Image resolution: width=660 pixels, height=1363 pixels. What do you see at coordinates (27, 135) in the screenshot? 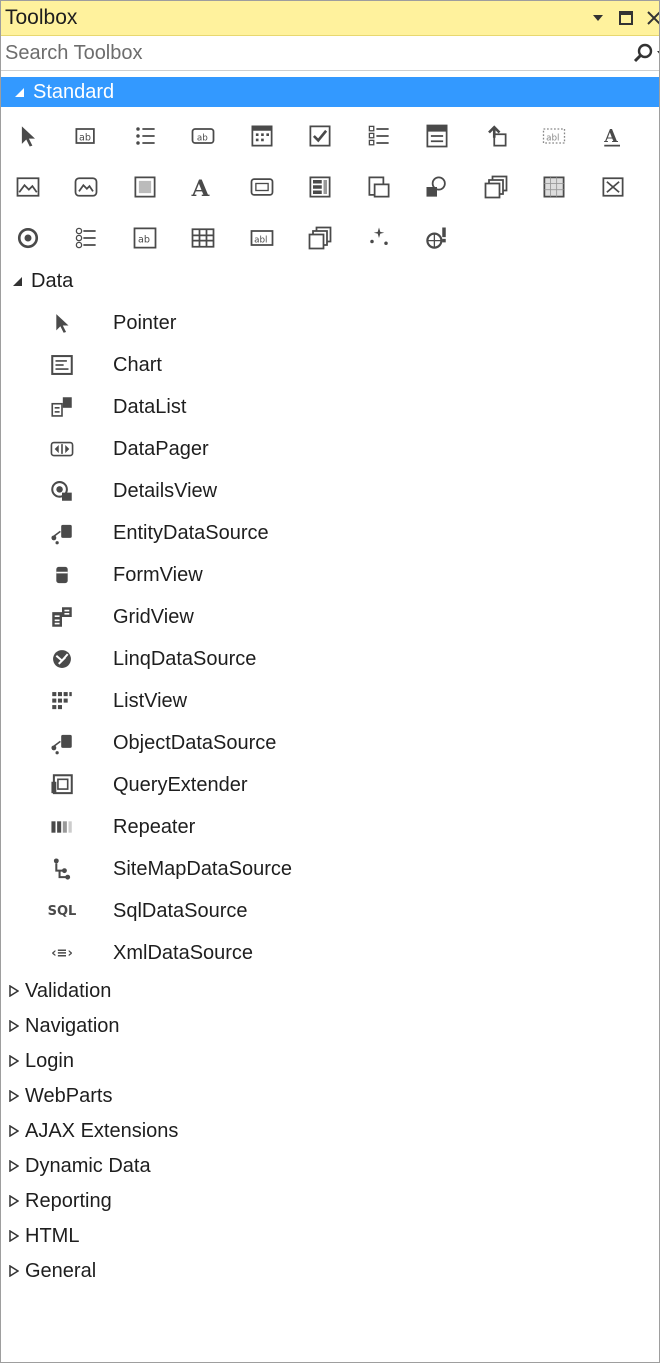
I see `pointer-icon` at bounding box center [27, 135].